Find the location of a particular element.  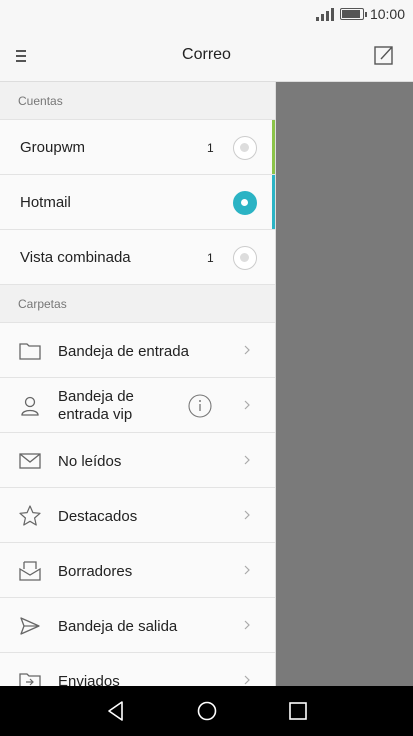

page-title: Correo is located at coordinates (206, 54).